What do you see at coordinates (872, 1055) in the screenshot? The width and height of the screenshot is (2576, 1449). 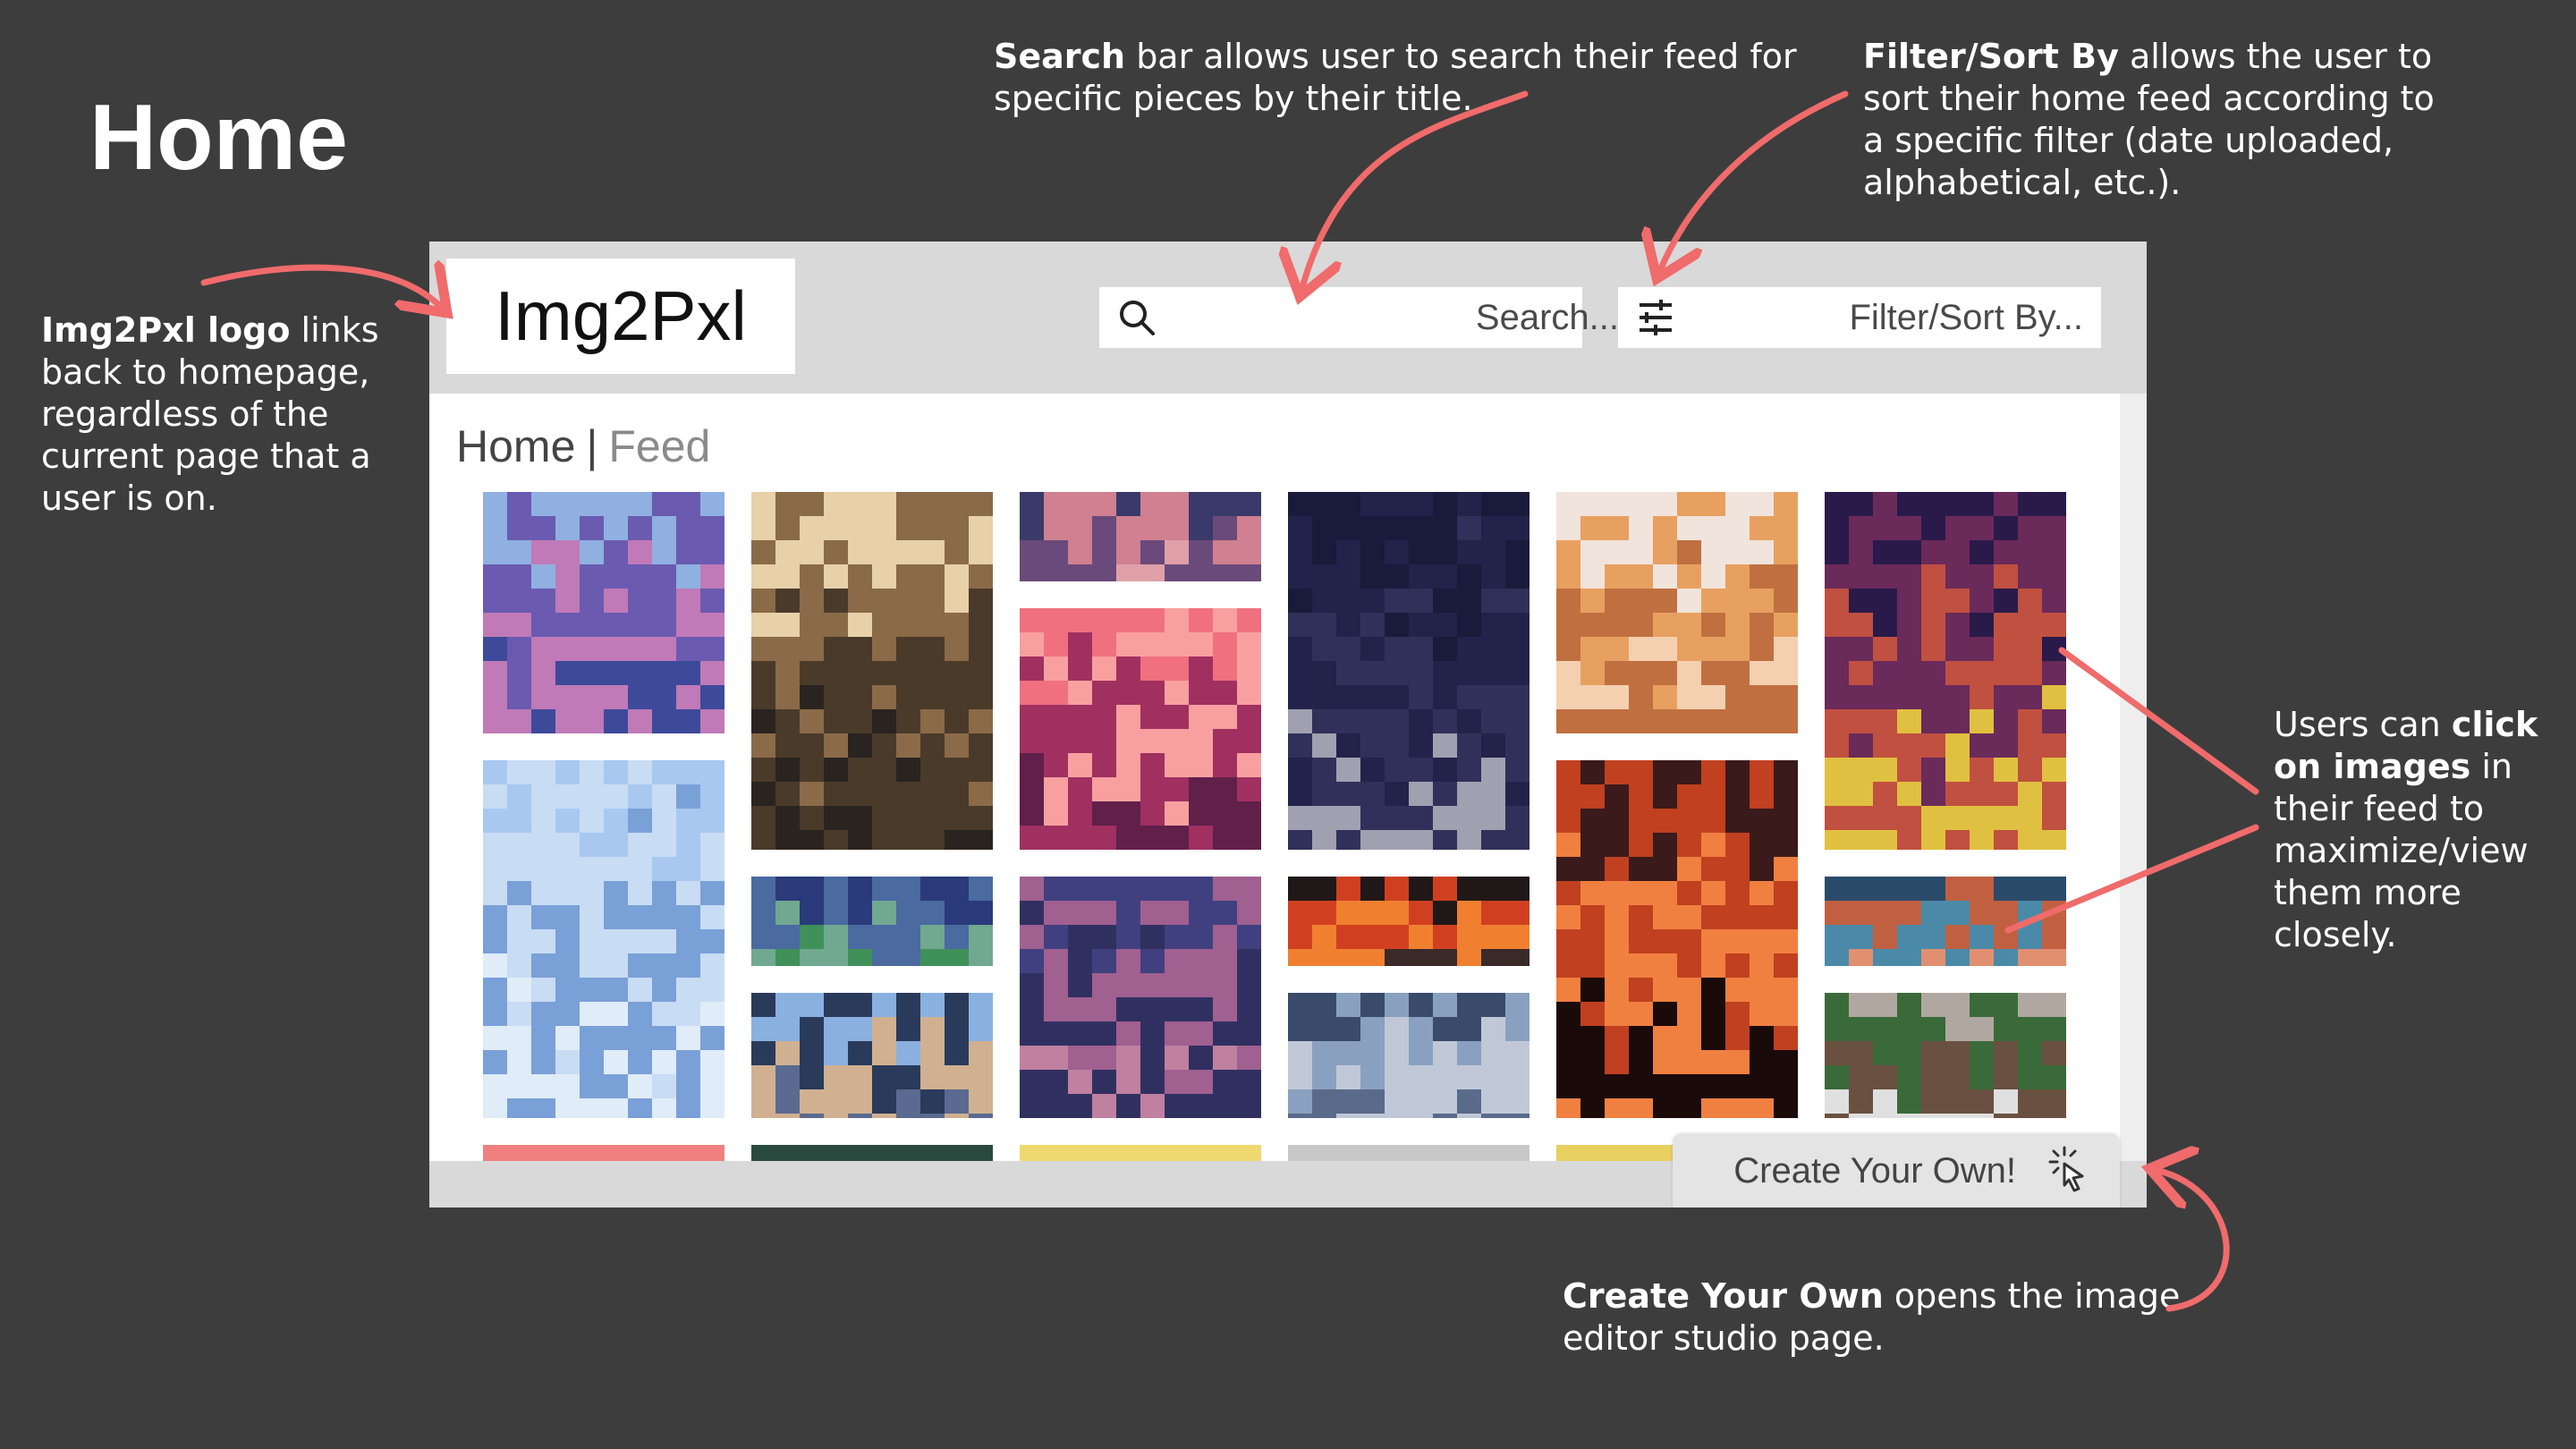 I see `feed-image-snowy-peak-pixel-art` at bounding box center [872, 1055].